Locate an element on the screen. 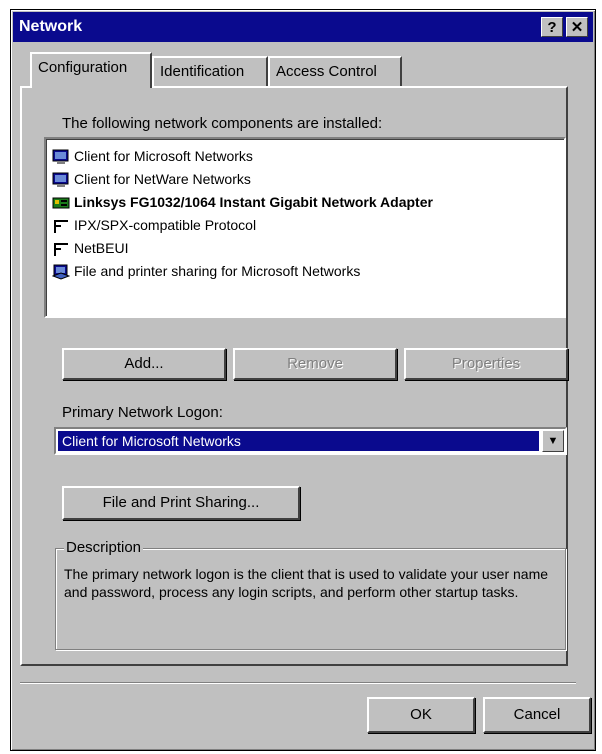 This screenshot has height=754, width=602. primary-logon-value: Client for Microsoft Networks is located at coordinates (298, 441).